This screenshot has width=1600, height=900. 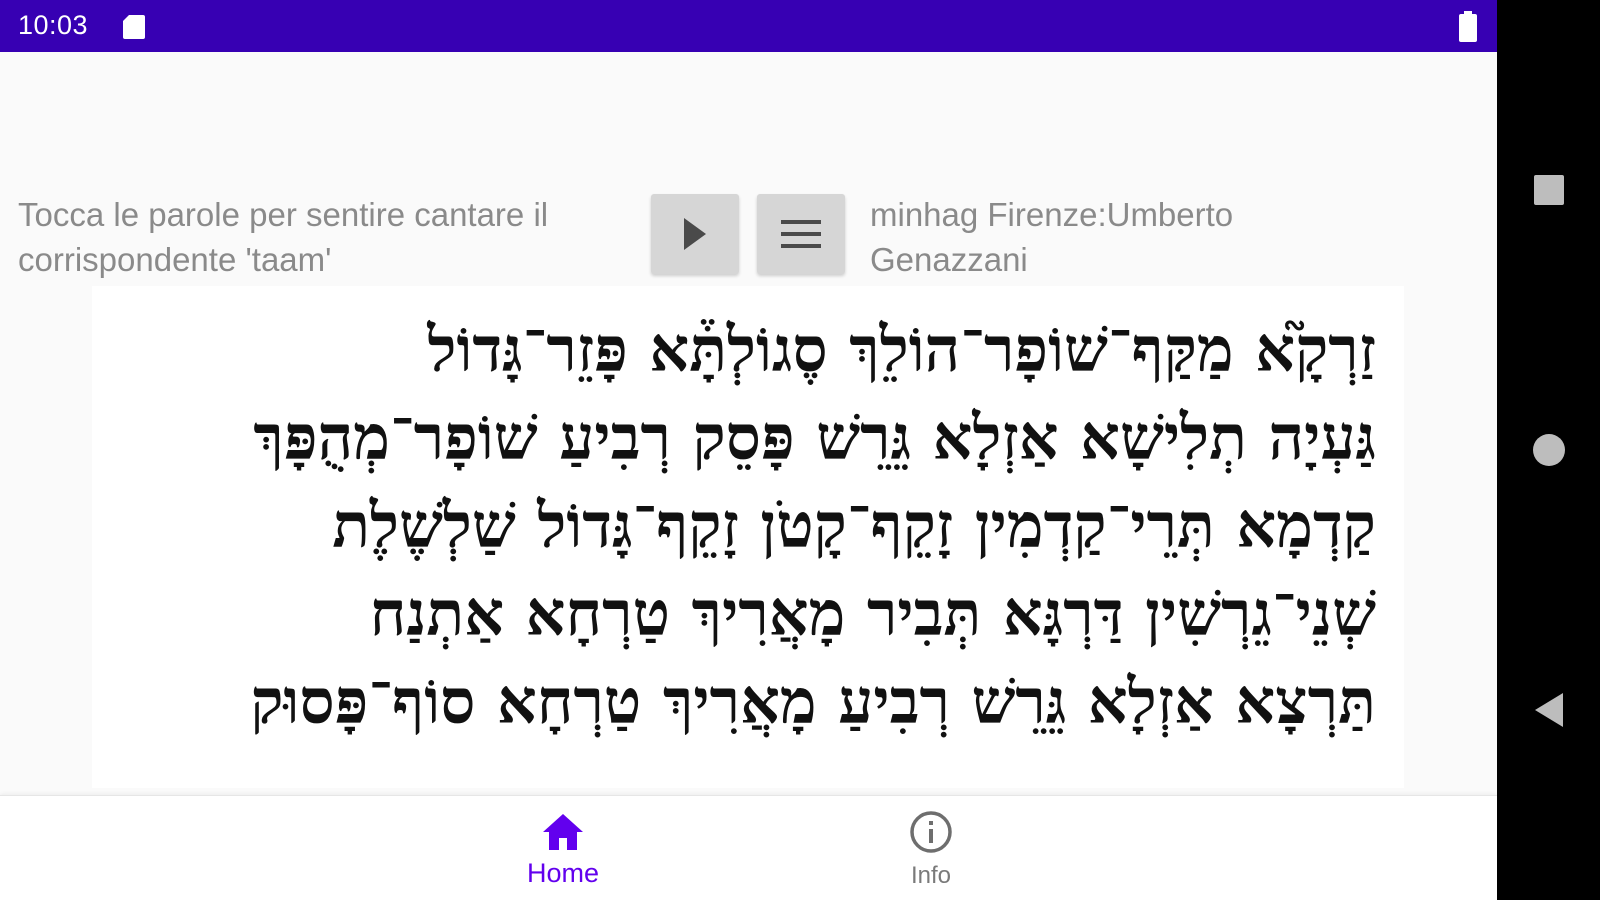 I want to click on credit-text: minhag Firenze:Umberto Genazzani, so click(x=1052, y=237).